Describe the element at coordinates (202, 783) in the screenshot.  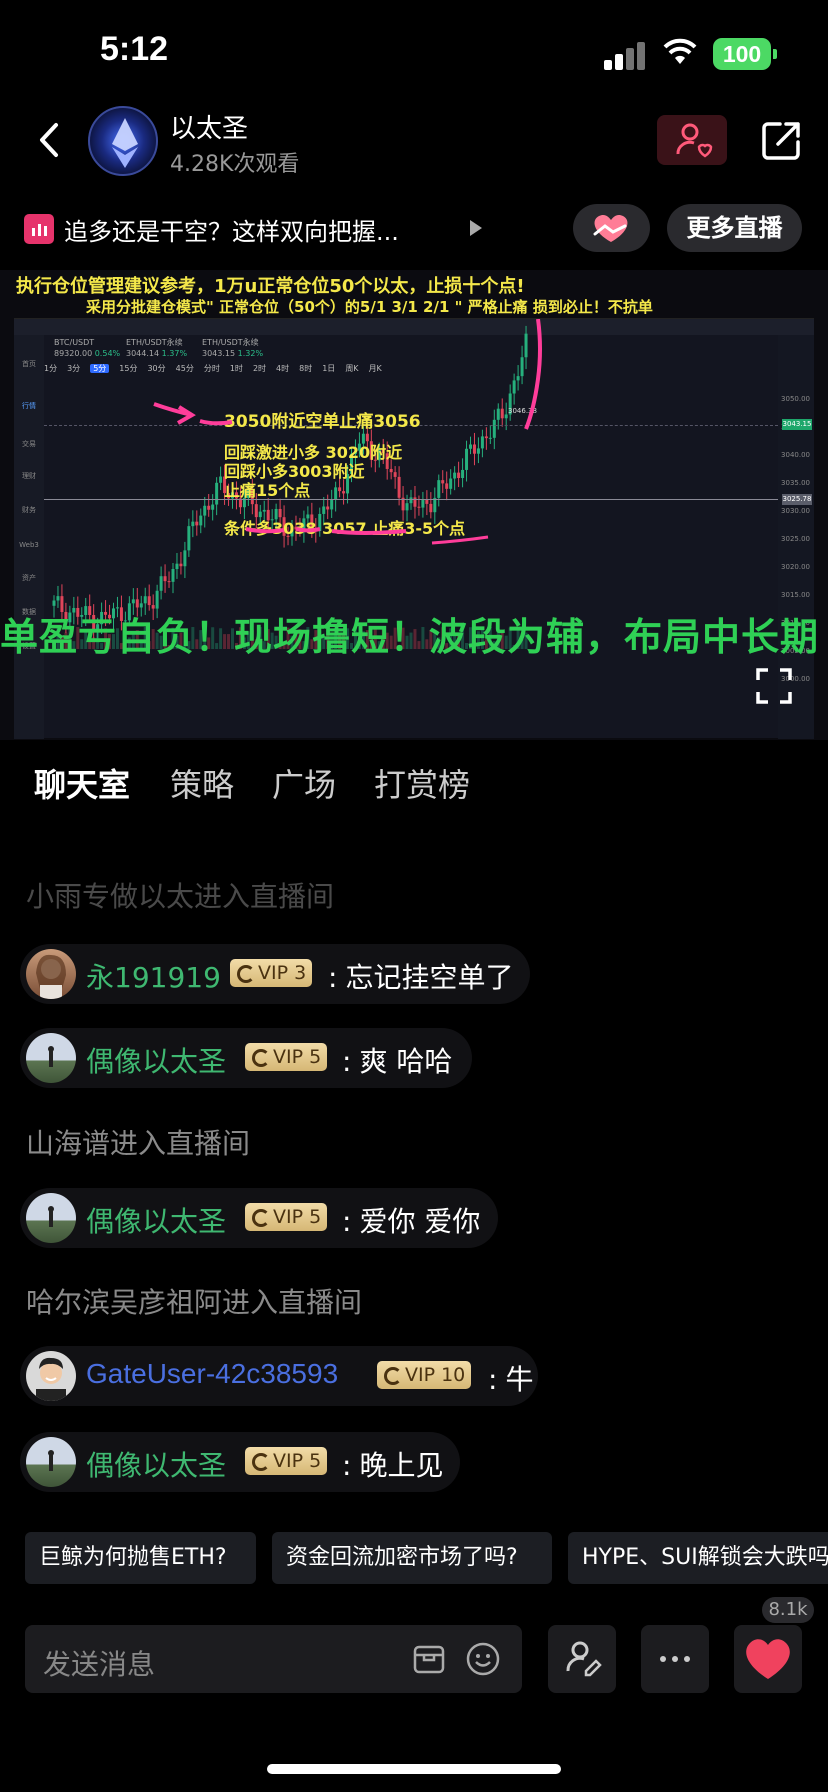
I see `tab-strategy: 策略` at that location.